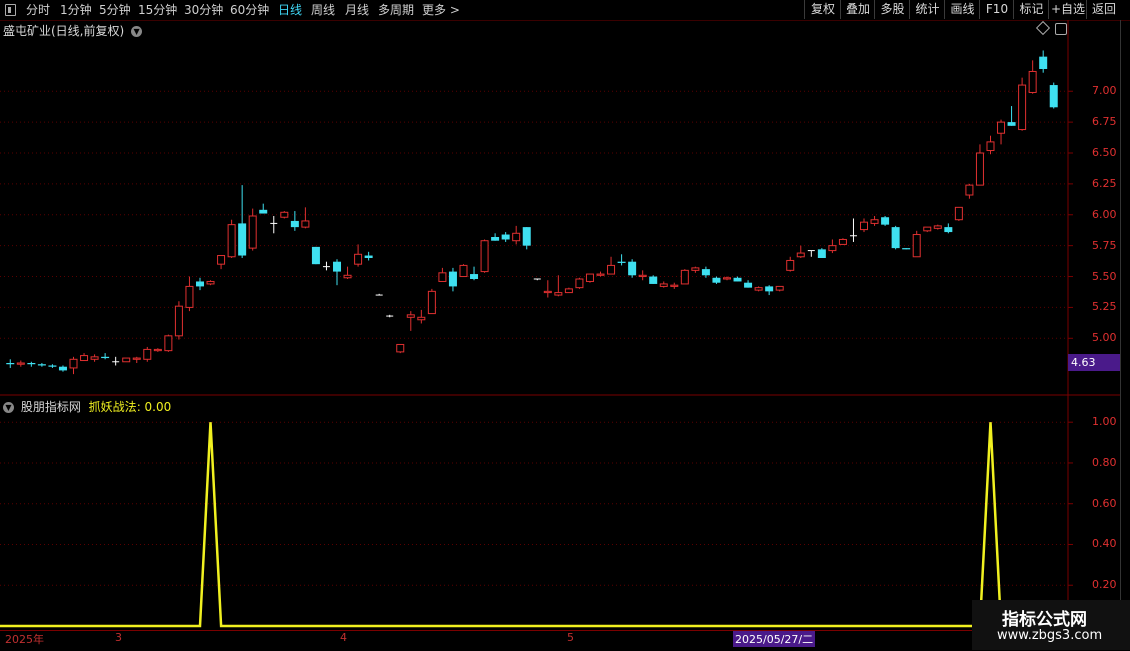  What do you see at coordinates (64, 31) in the screenshot?
I see `stock-title: 盛屯矿业(日线,前复权)` at bounding box center [64, 31].